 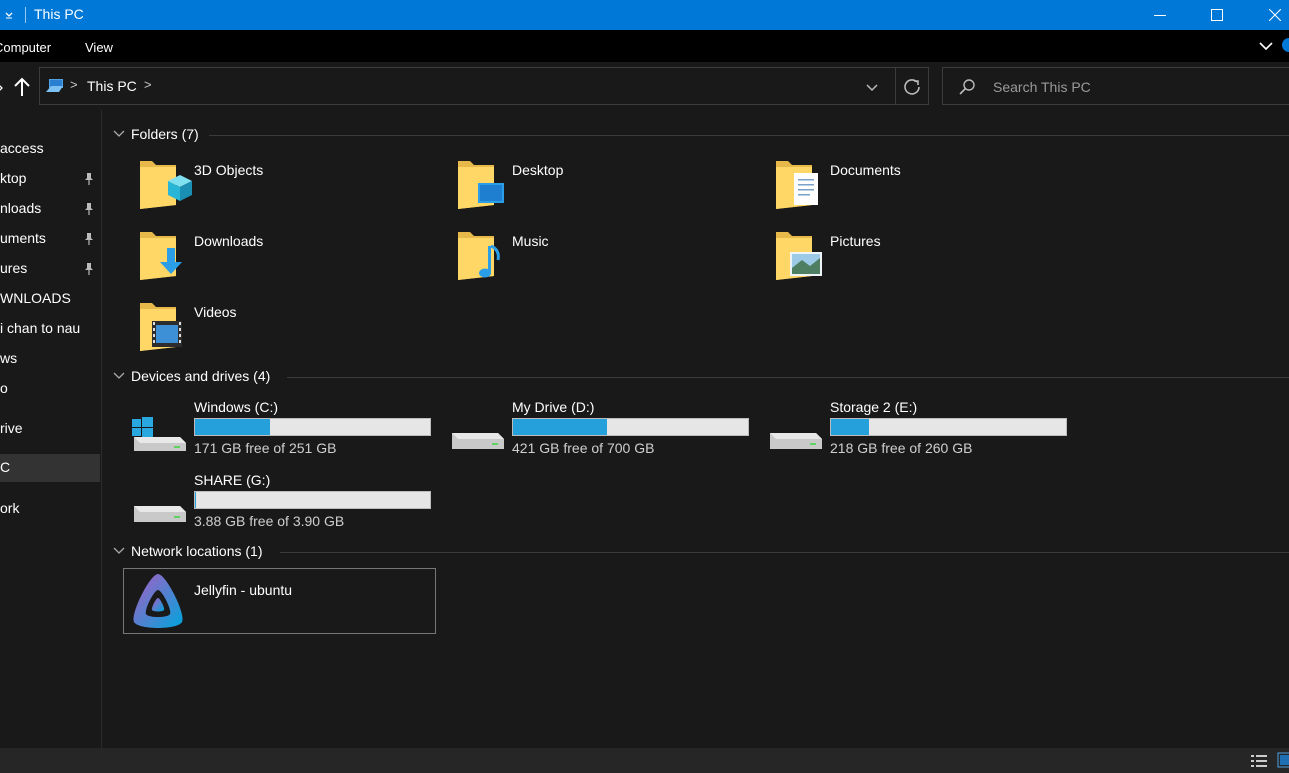 I want to click on title-separator, so click(x=25, y=15).